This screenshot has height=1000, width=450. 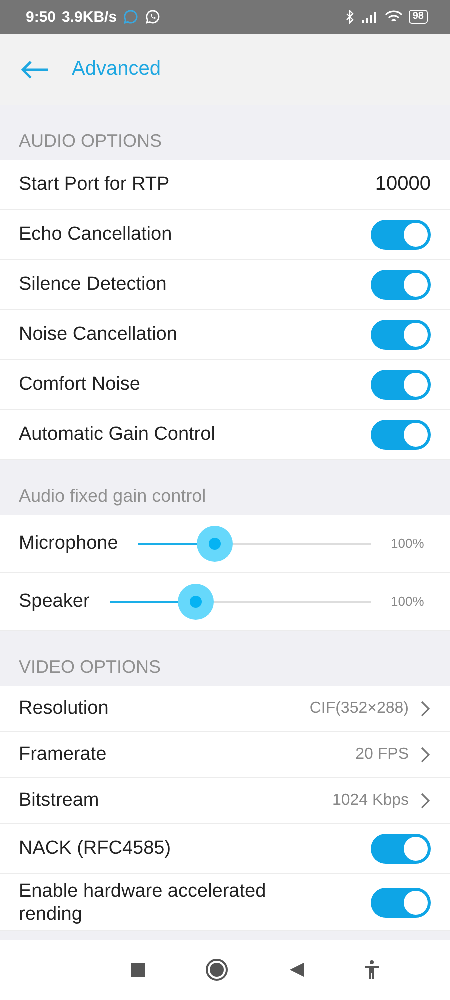 I want to click on settings-row: Noise Cancellation, so click(x=225, y=335).